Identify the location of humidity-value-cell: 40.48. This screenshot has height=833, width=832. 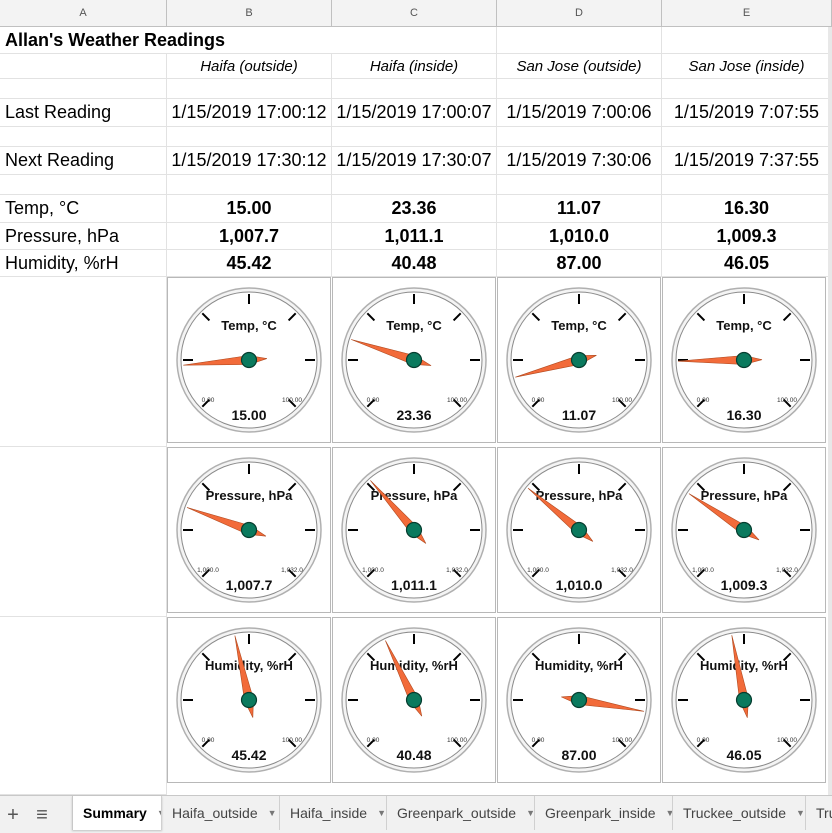
(414, 263).